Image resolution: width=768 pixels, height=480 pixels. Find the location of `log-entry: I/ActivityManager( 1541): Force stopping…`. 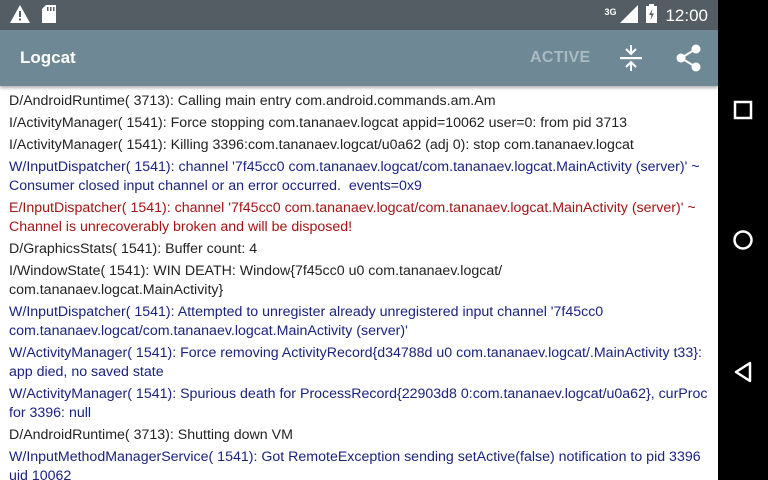

log-entry: I/ActivityManager( 1541): Force stopping… is located at coordinates (359, 123).